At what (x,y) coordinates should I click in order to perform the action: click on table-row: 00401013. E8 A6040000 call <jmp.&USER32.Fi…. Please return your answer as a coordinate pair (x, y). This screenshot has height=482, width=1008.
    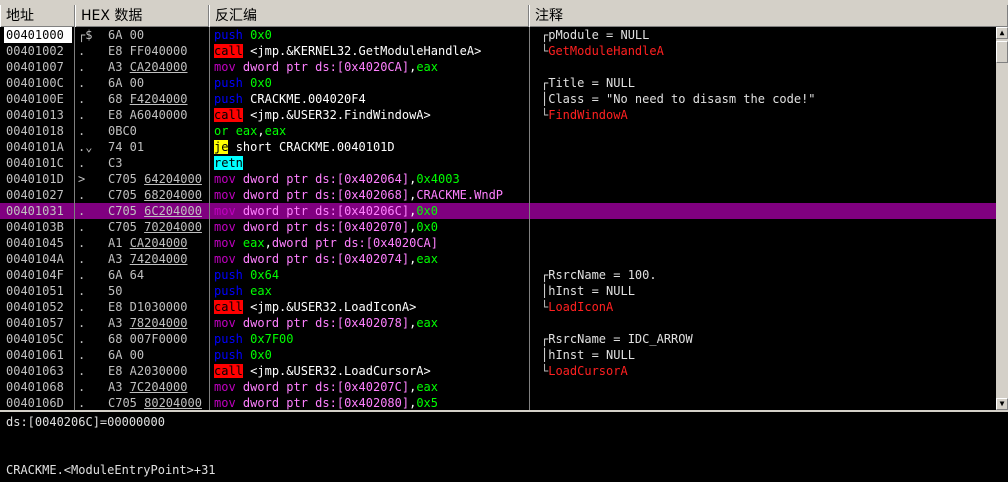
    Looking at the image, I should click on (498, 115).